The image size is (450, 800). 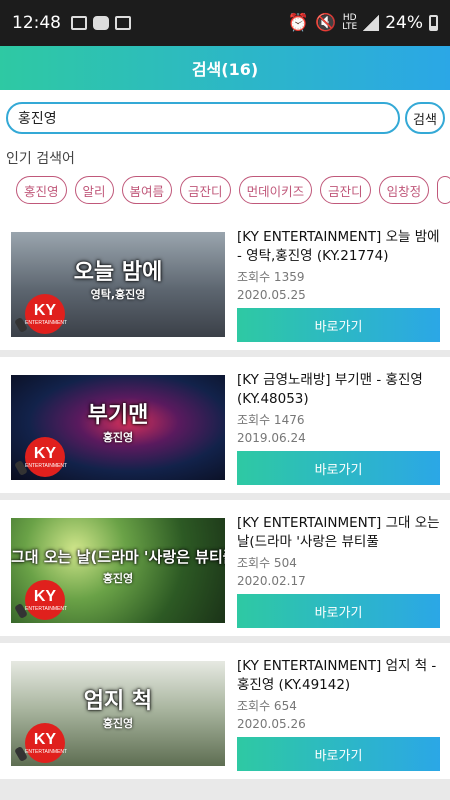 What do you see at coordinates (118, 557) in the screenshot?
I see `thumbnail-title: 그대 오는 날(드라마 '사랑은 뷰티풀 인생..` at bounding box center [118, 557].